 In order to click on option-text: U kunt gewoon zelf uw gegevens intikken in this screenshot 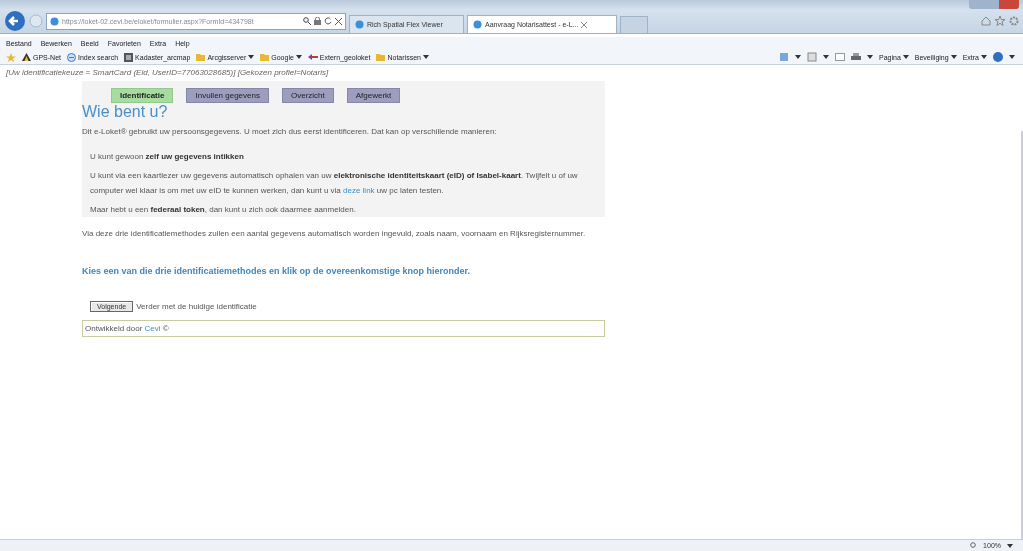, I will do `click(167, 157)`.